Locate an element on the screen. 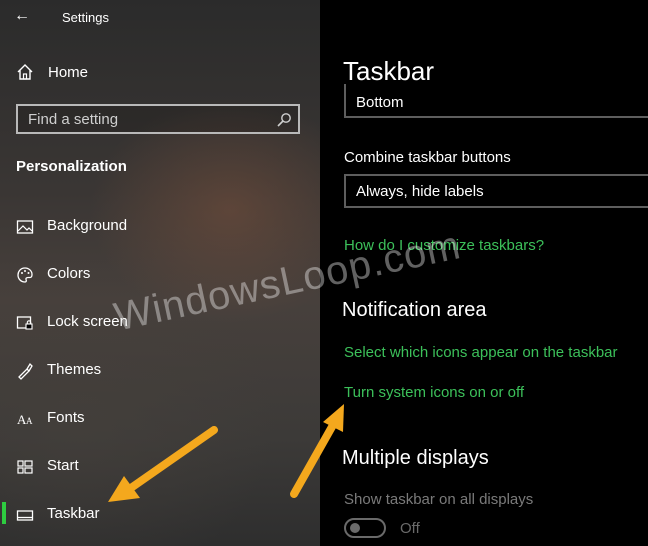 The image size is (648, 546). home-nav-item: Home is located at coordinates (160, 73).